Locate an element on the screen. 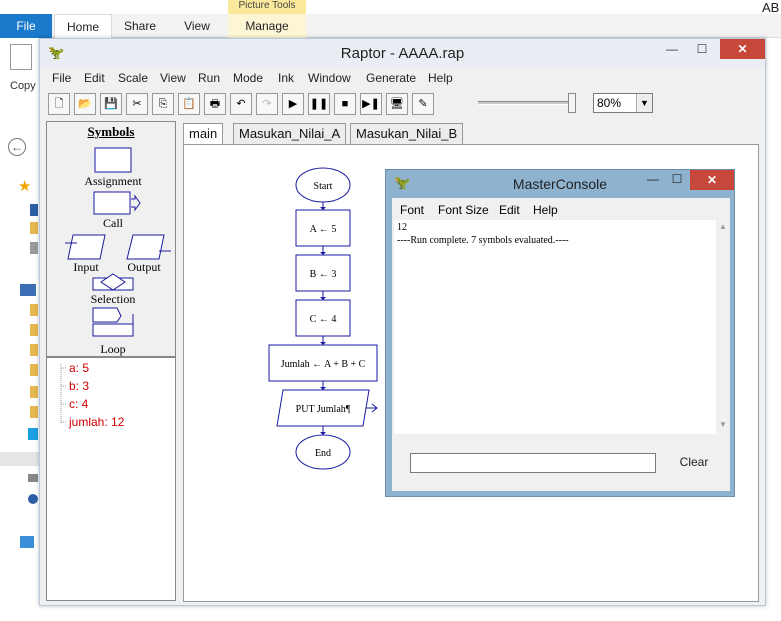 Image resolution: width=781 pixels, height=621 pixels. scroll-down-icon: ▼ is located at coordinates (723, 424).